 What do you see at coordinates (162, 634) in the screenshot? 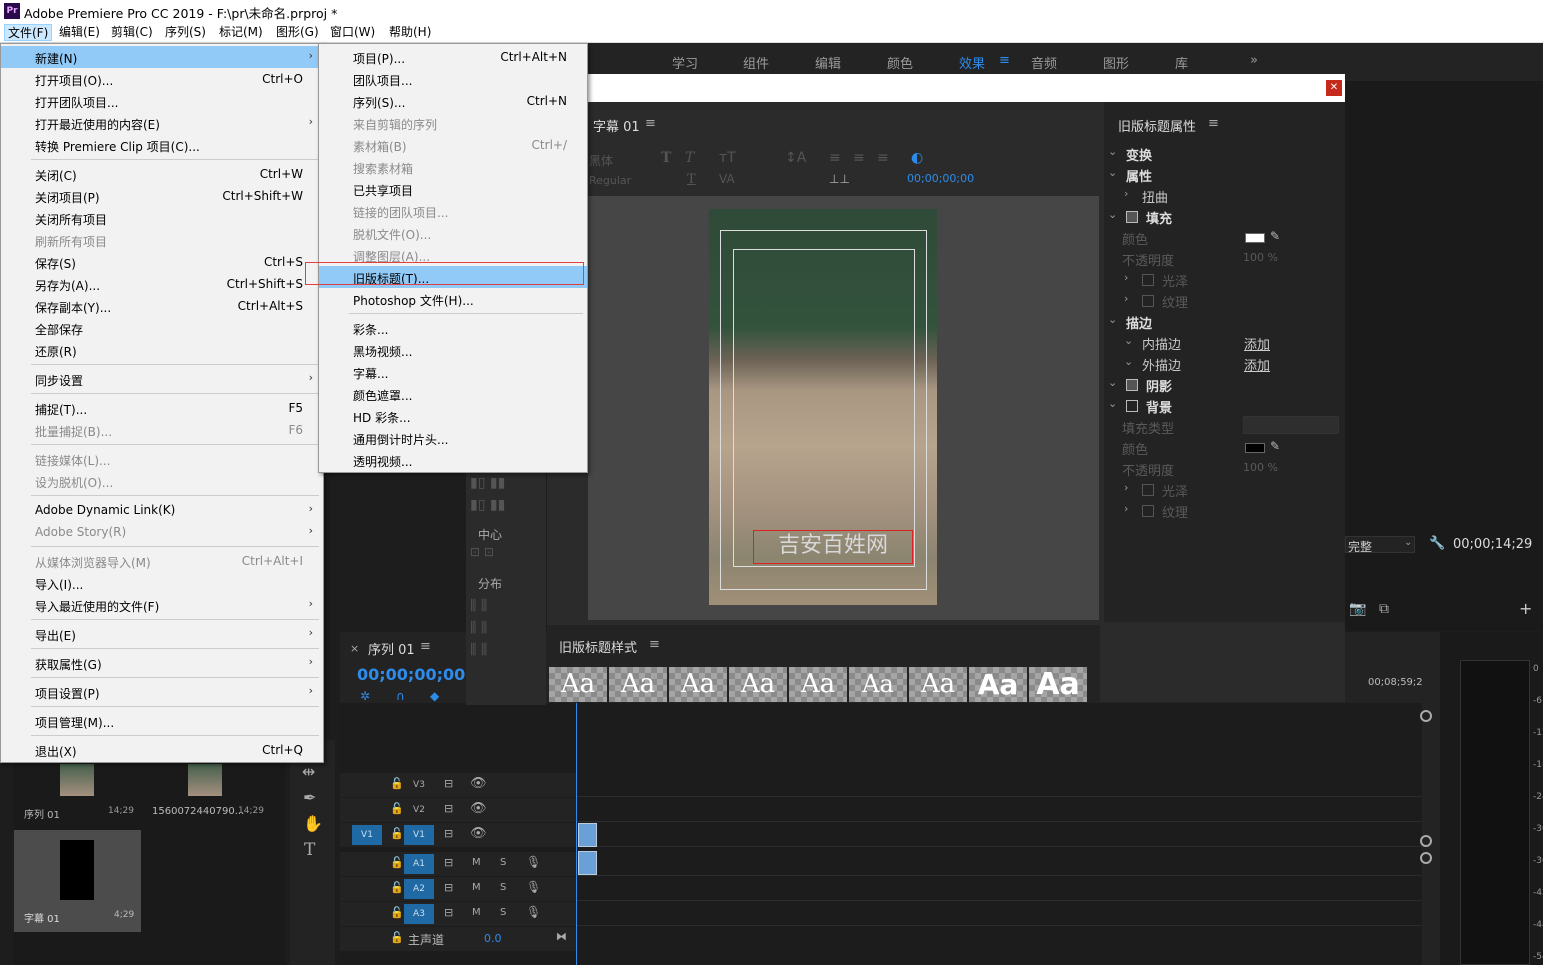
I see `file_menu-item: 导出(E) ›` at bounding box center [162, 634].